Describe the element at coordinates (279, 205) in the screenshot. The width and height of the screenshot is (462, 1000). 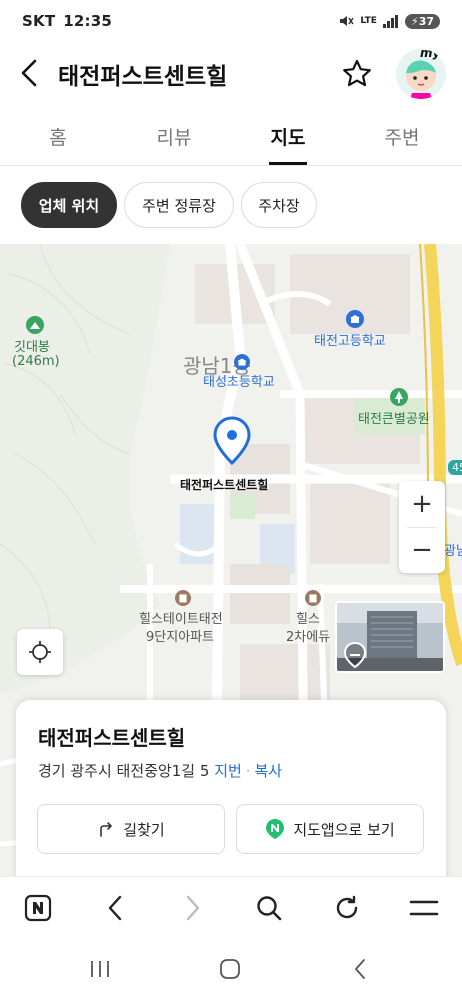
I see `chip-parking: 주차장` at that location.